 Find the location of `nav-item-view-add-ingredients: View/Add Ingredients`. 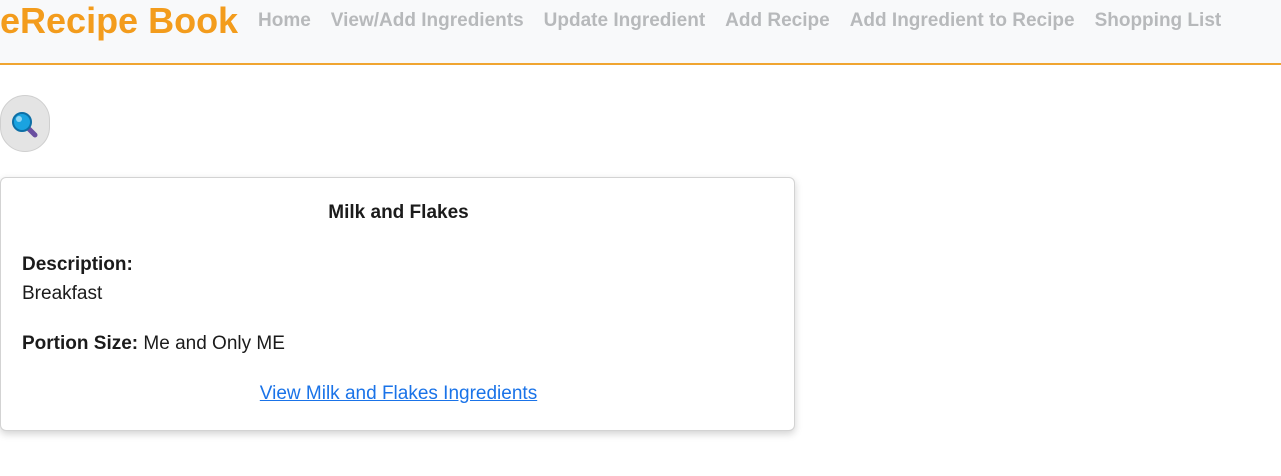

nav-item-view-add-ingredients: View/Add Ingredients is located at coordinates (427, 21).